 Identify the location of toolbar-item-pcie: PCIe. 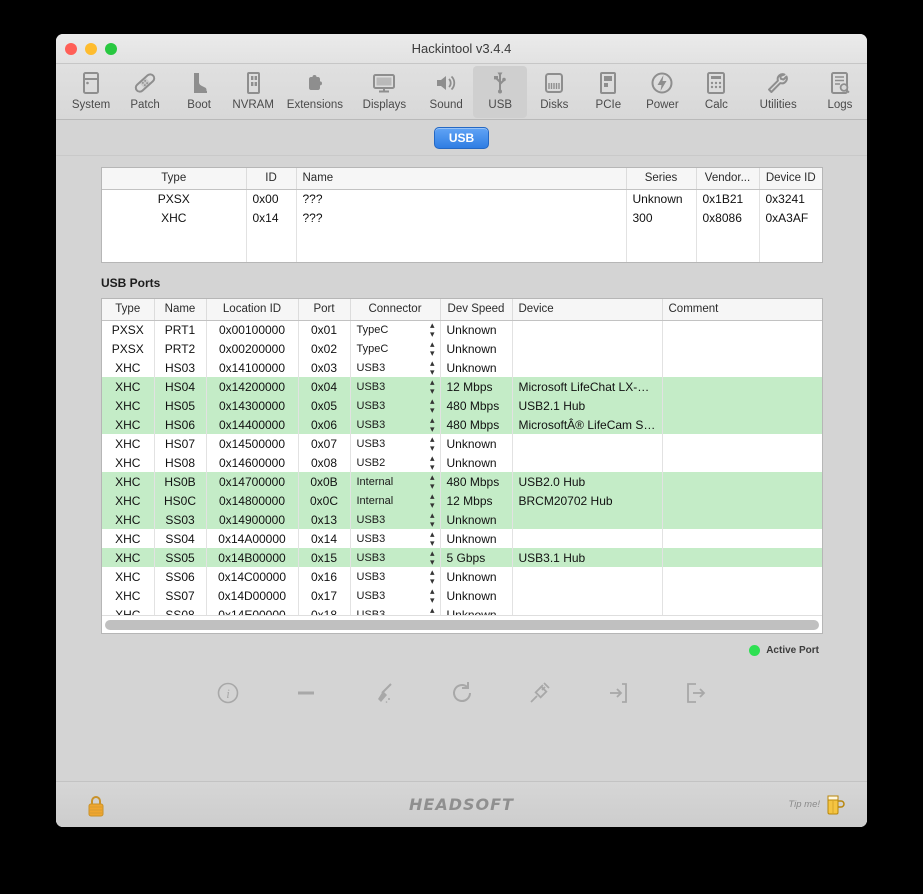
(608, 92).